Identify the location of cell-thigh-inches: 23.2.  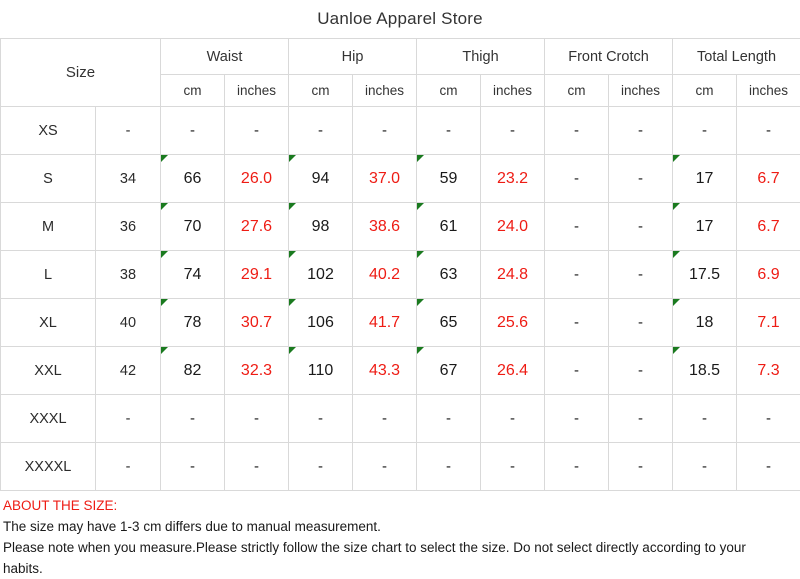
(513, 179).